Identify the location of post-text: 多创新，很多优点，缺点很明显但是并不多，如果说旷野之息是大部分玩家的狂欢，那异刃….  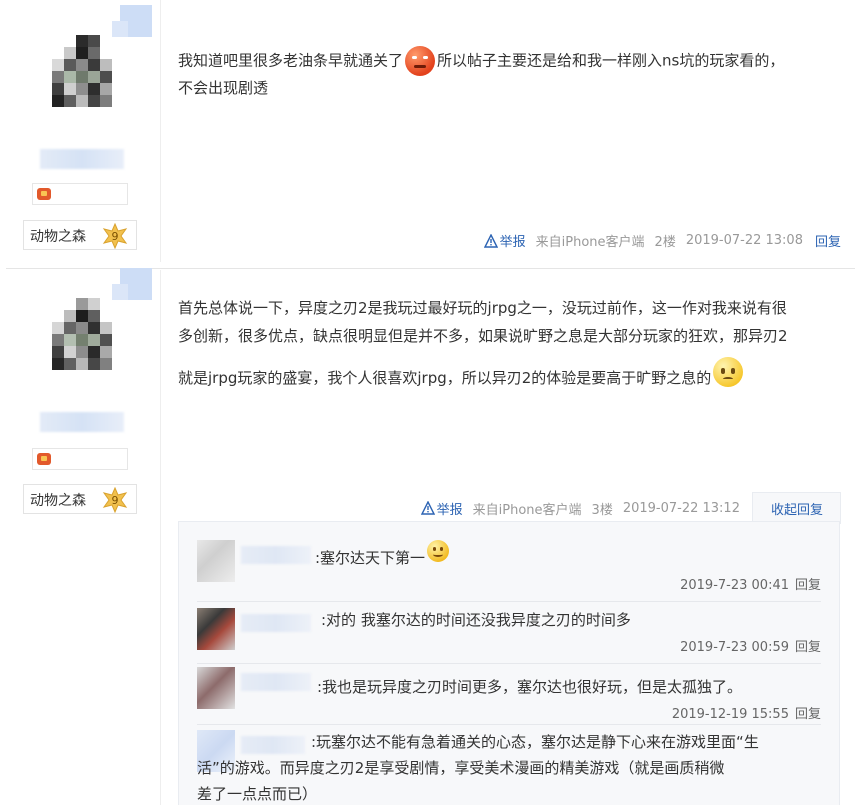
(483, 336).